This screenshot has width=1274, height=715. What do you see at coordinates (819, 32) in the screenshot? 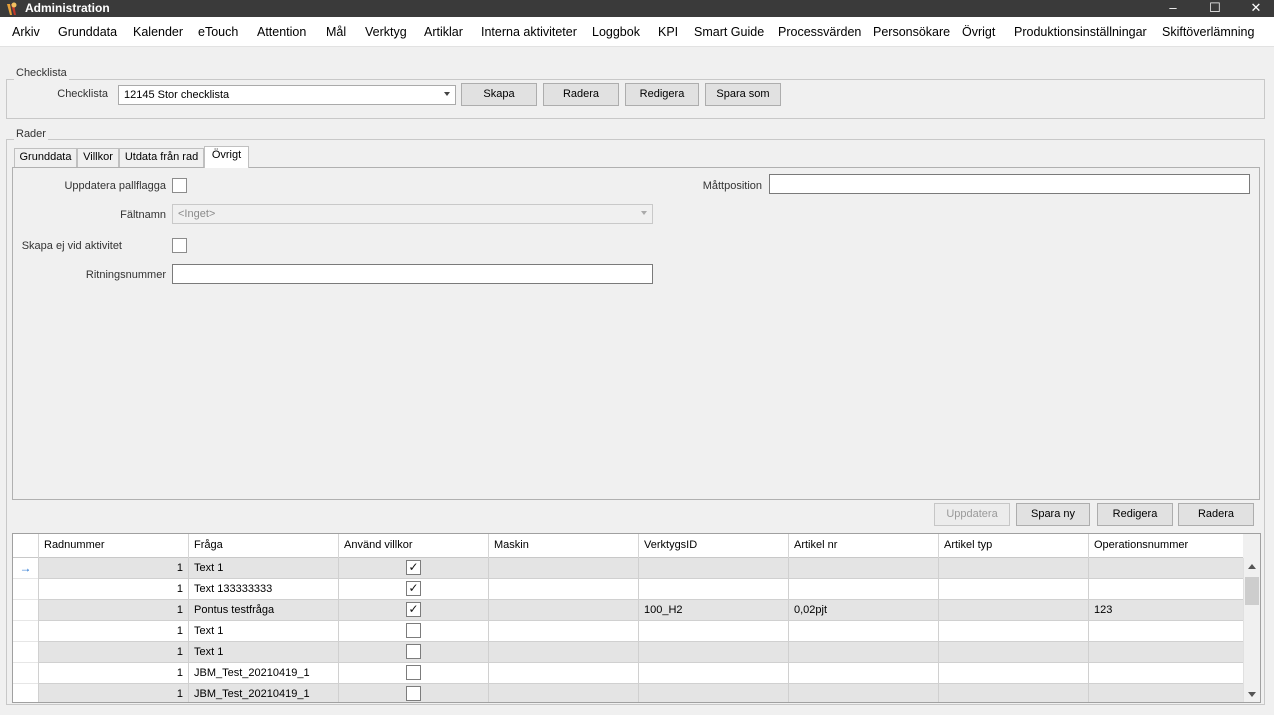
I see `menu-processvarden: Processvärden` at bounding box center [819, 32].